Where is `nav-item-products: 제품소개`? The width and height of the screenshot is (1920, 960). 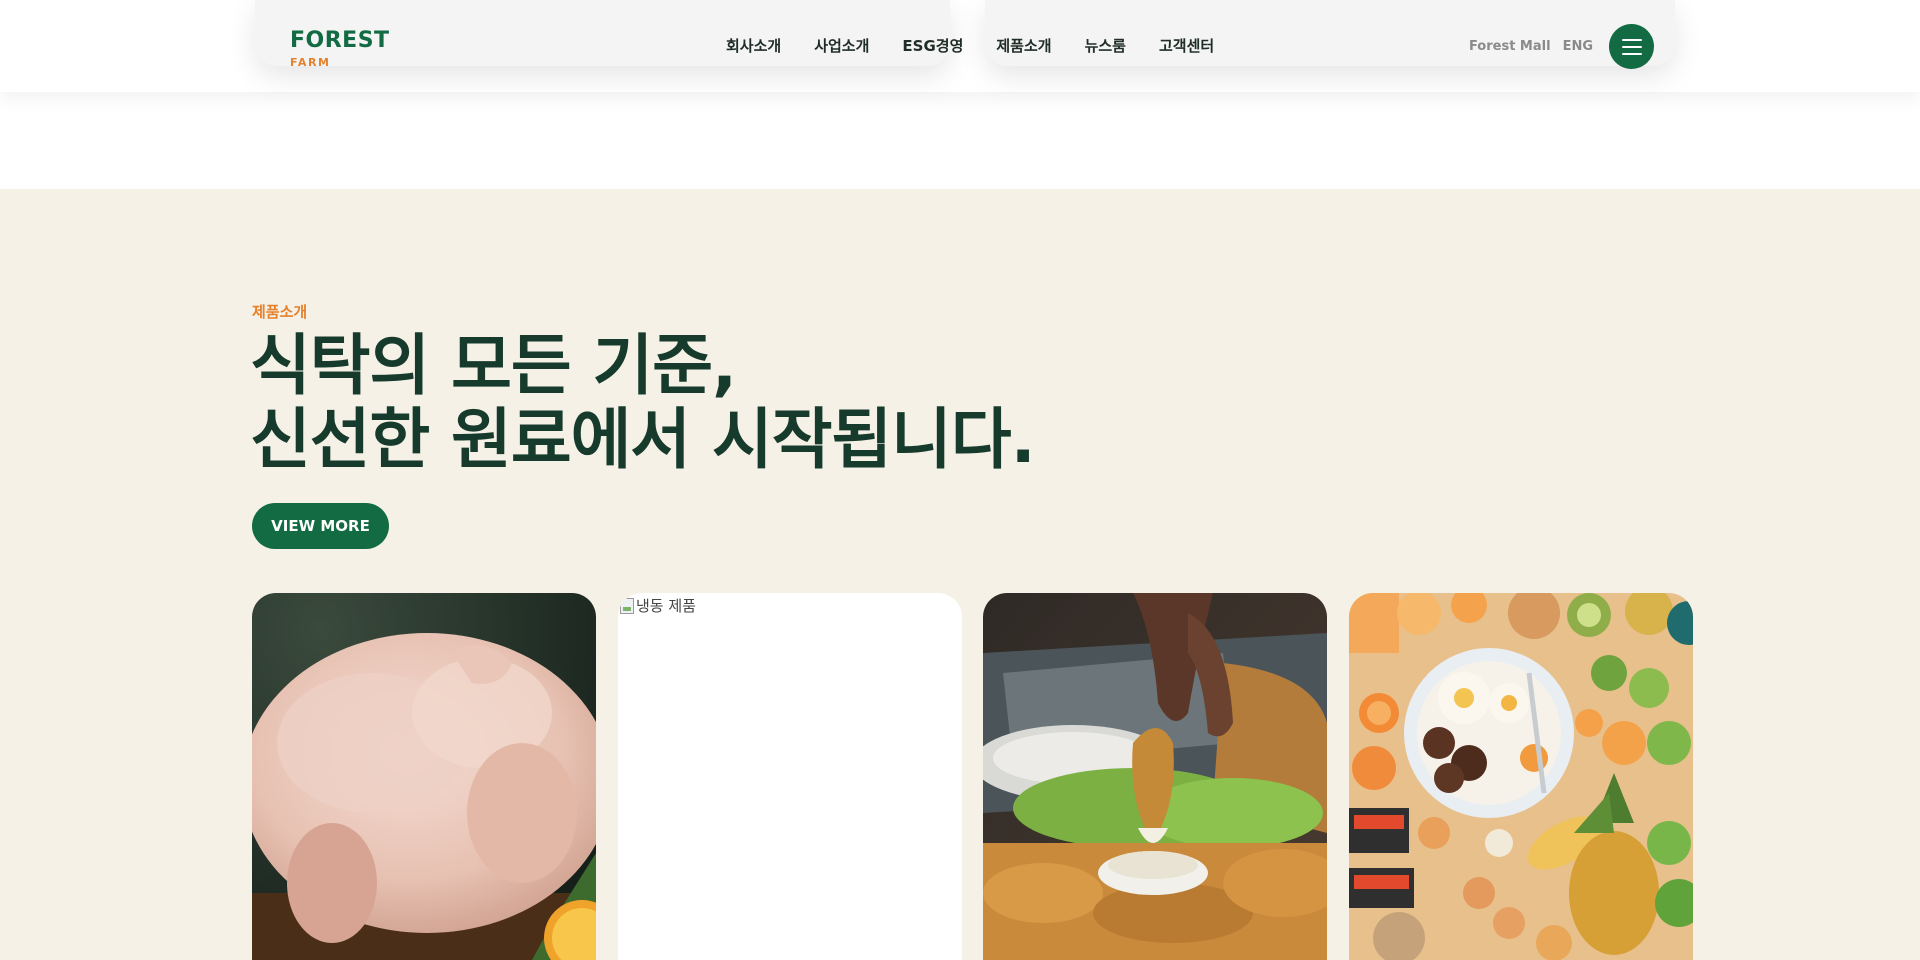
nav-item-products: 제품소개 is located at coordinates (1023, 46).